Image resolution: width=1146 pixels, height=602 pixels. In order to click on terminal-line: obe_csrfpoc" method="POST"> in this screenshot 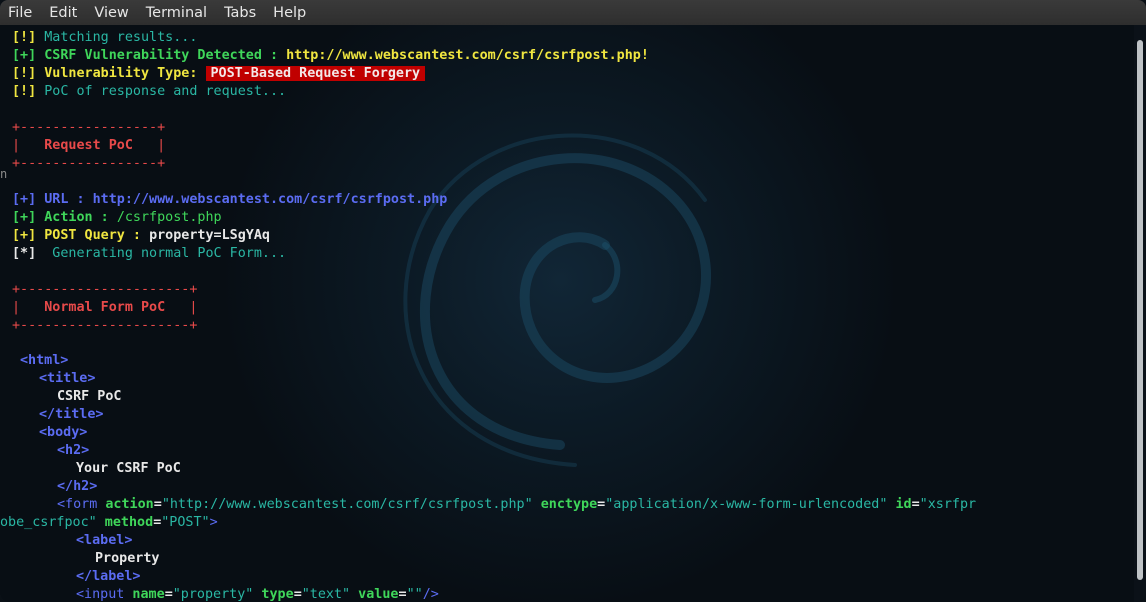, I will do `click(109, 523)`.